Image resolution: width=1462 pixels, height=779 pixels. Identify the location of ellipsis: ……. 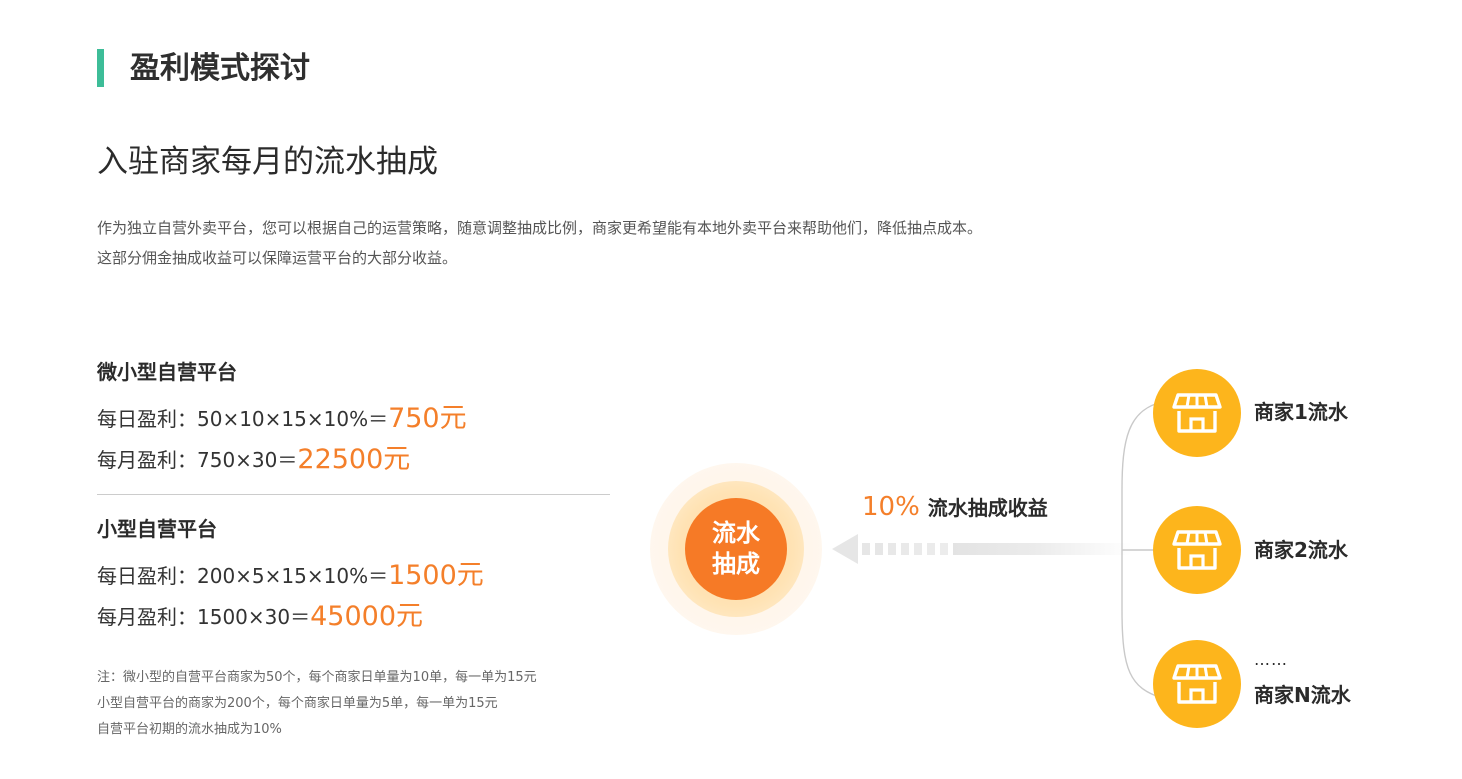
(1271, 659).